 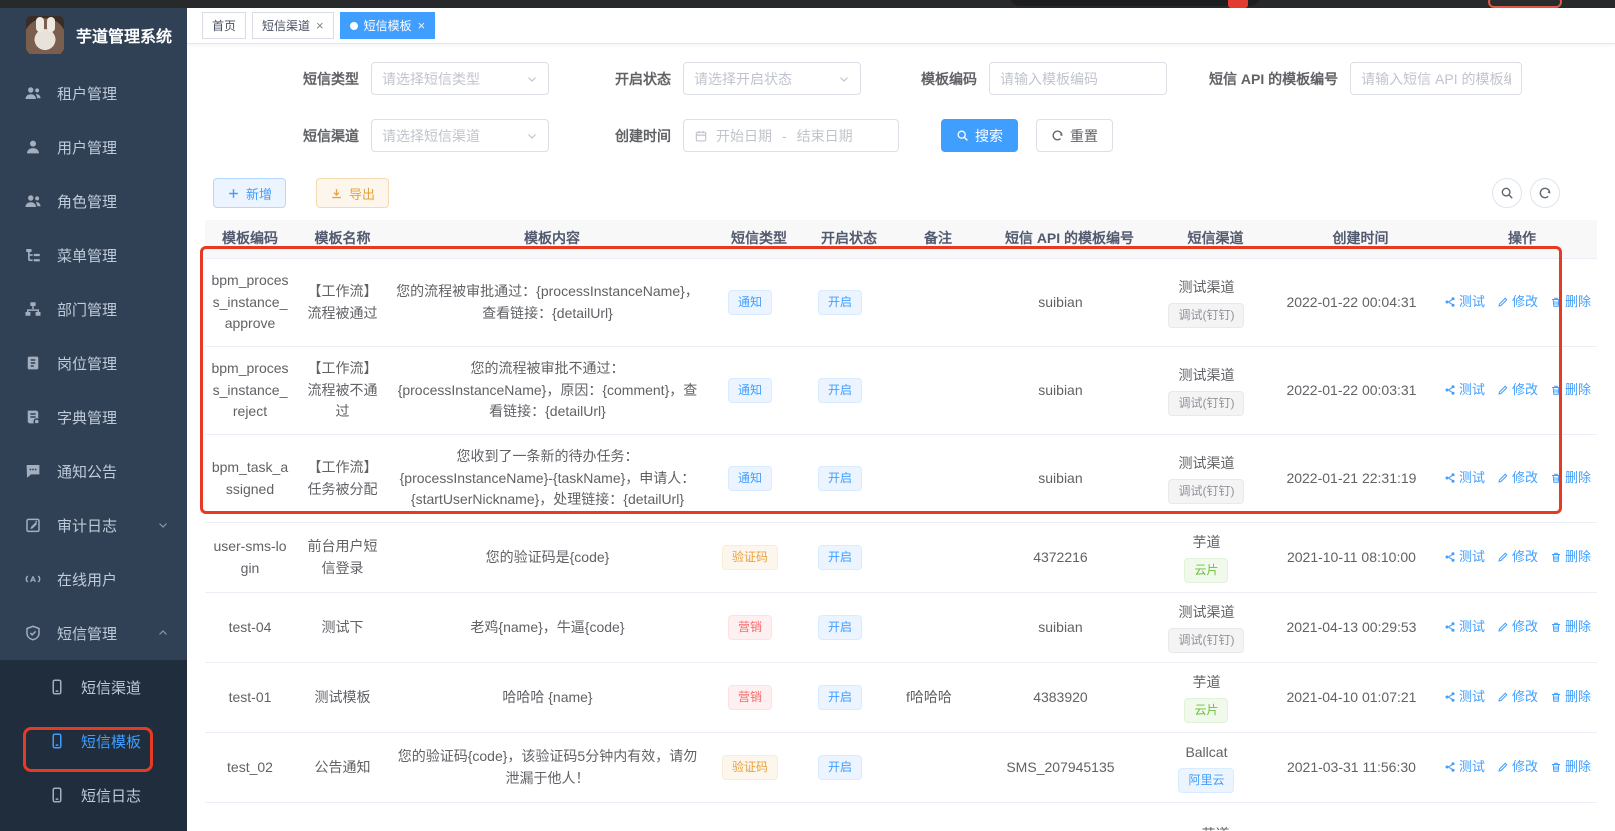 I want to click on reset-button: 重置, so click(x=1074, y=135).